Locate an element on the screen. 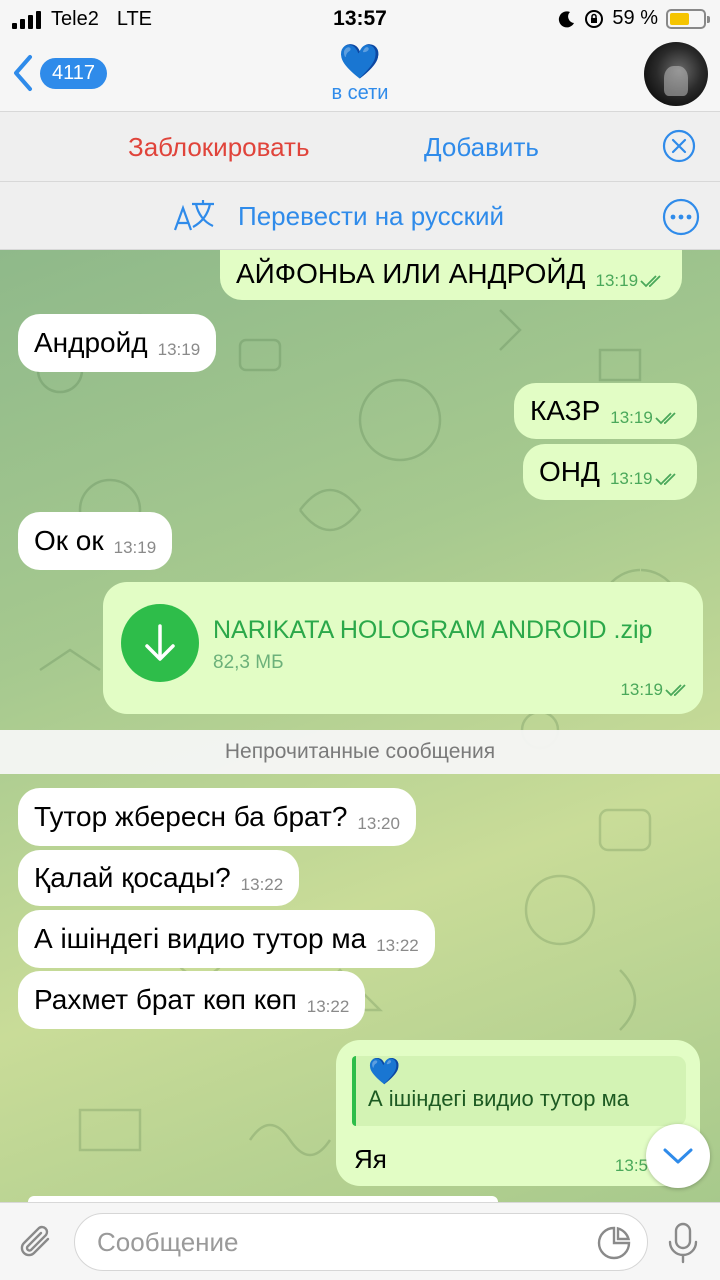 The width and height of the screenshot is (720, 1280). message-text: ОНД is located at coordinates (569, 471).